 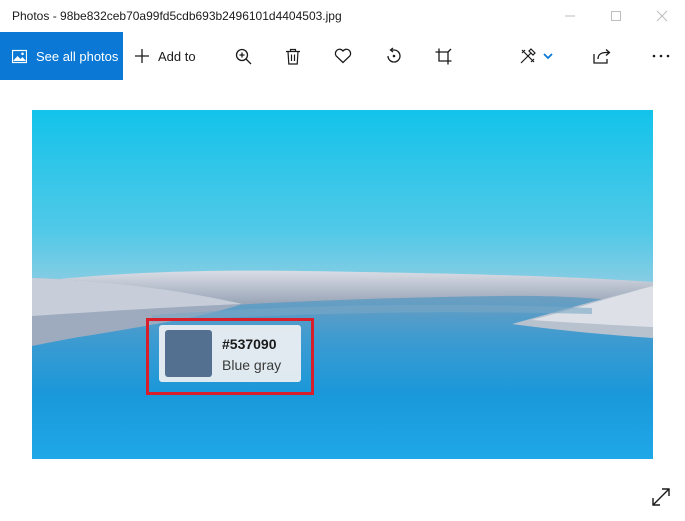 I want to click on plus-icon, so click(x=142, y=56).